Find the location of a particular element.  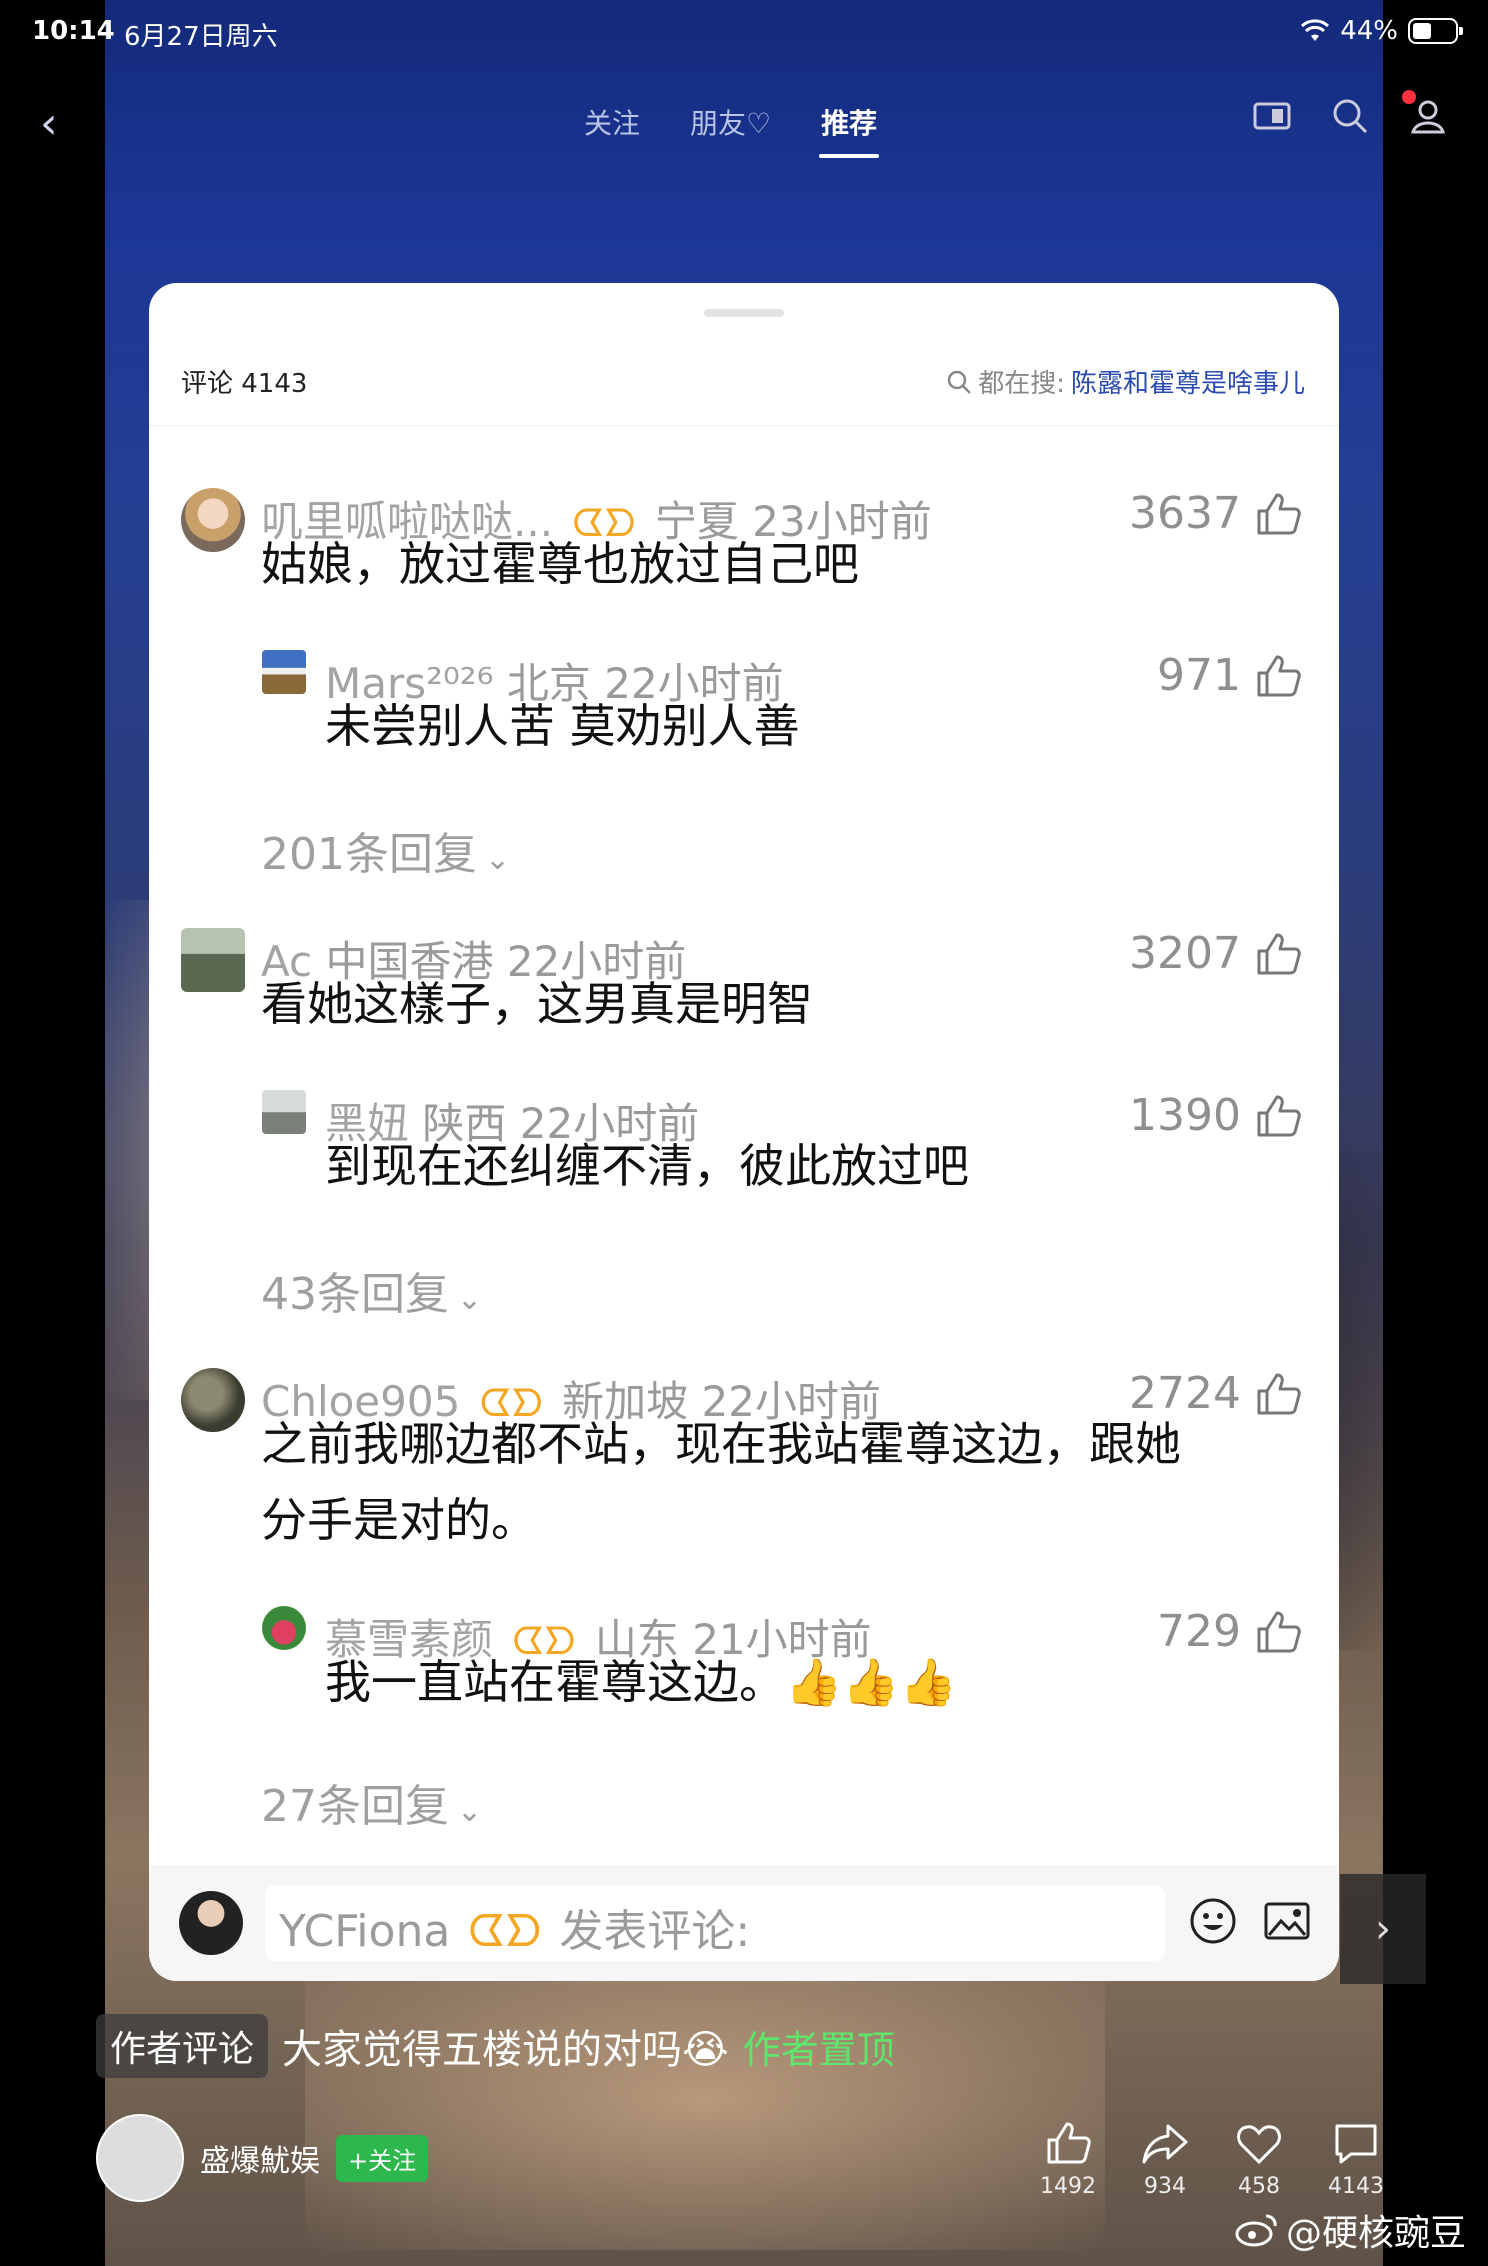

expand-replies-button: 43条回复 ⌄ is located at coordinates (371, 1290).